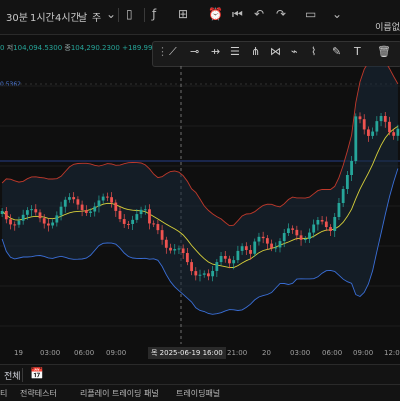 This screenshot has height=401, width=400. Describe the element at coordinates (255, 51) in the screenshot. I see `pitchfork-icon: ⋔` at that location.